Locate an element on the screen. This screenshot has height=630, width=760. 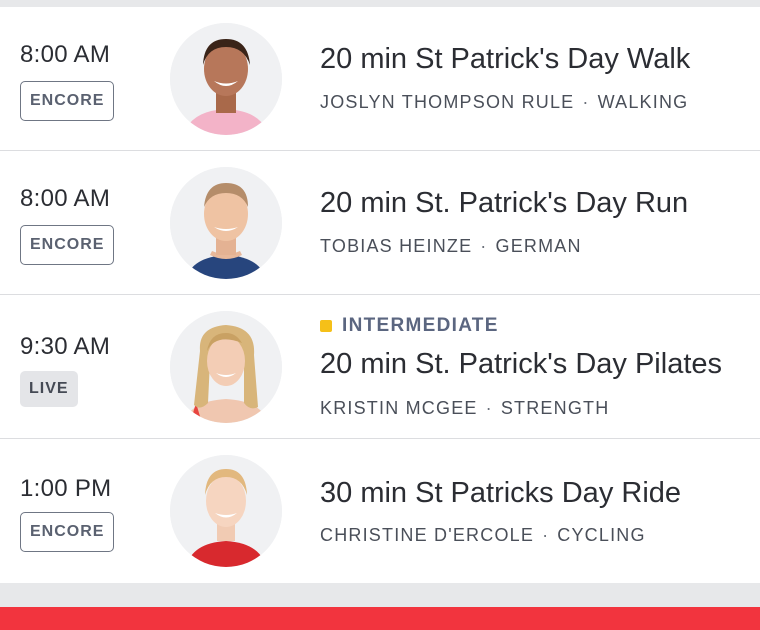
class-title: 20 min St Patrick's Day Walk is located at coordinates (505, 59).